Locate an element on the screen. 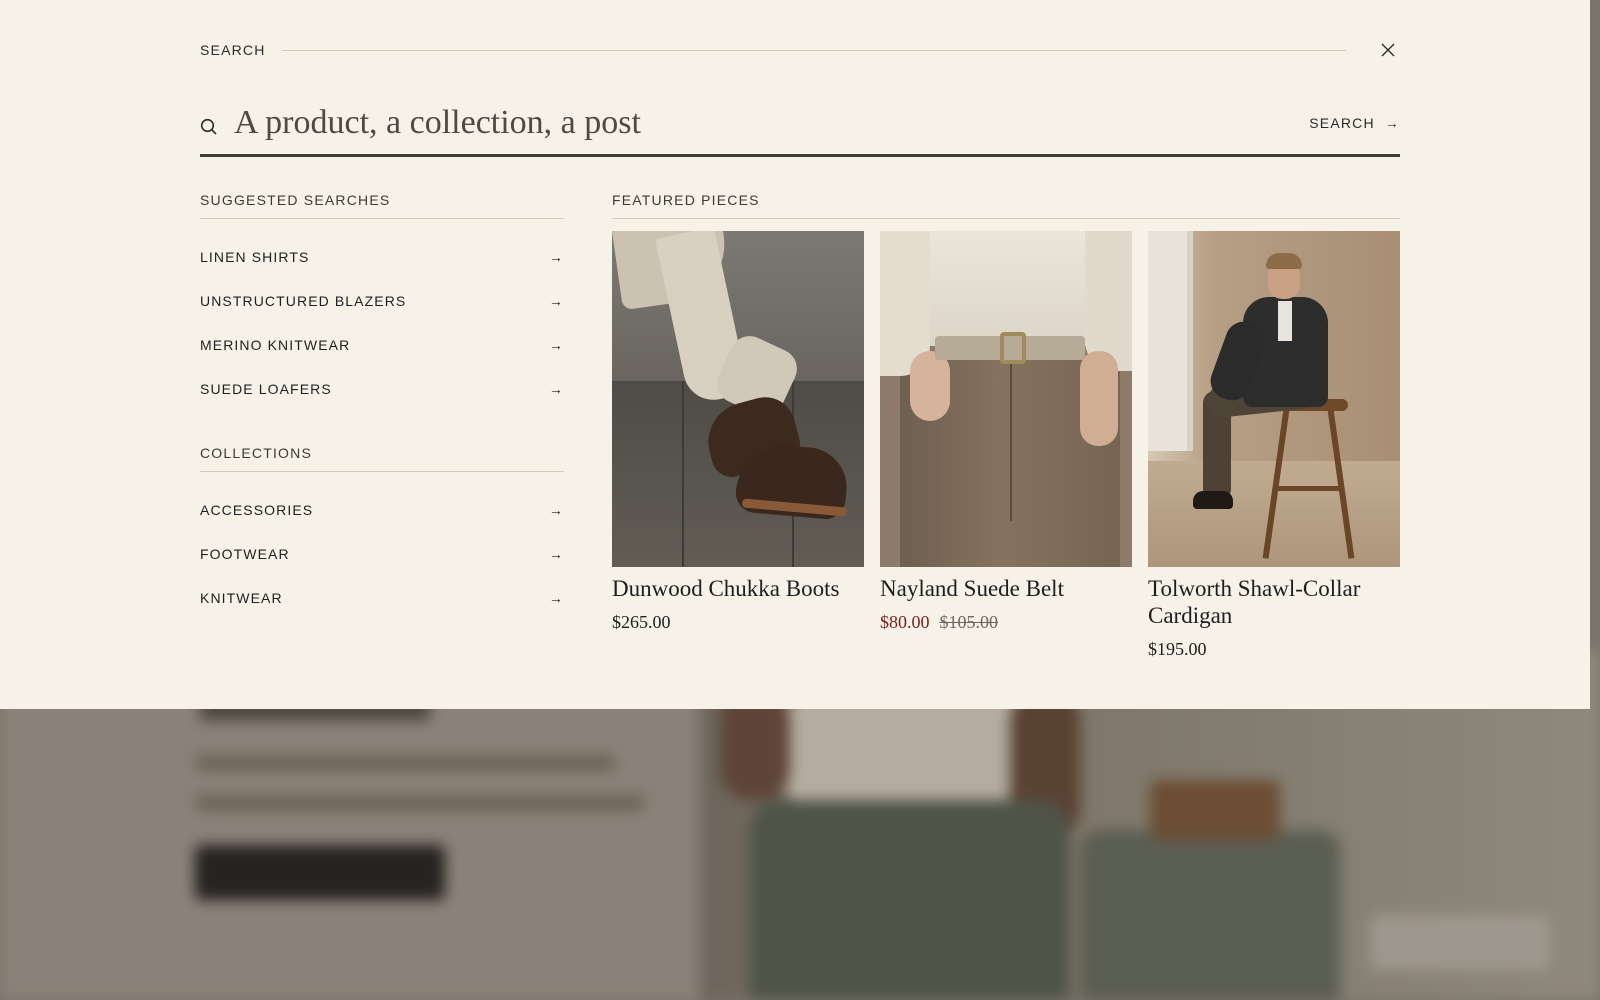 Image resolution: width=1600 pixels, height=1000 pixels. close-icon is located at coordinates (1388, 50).